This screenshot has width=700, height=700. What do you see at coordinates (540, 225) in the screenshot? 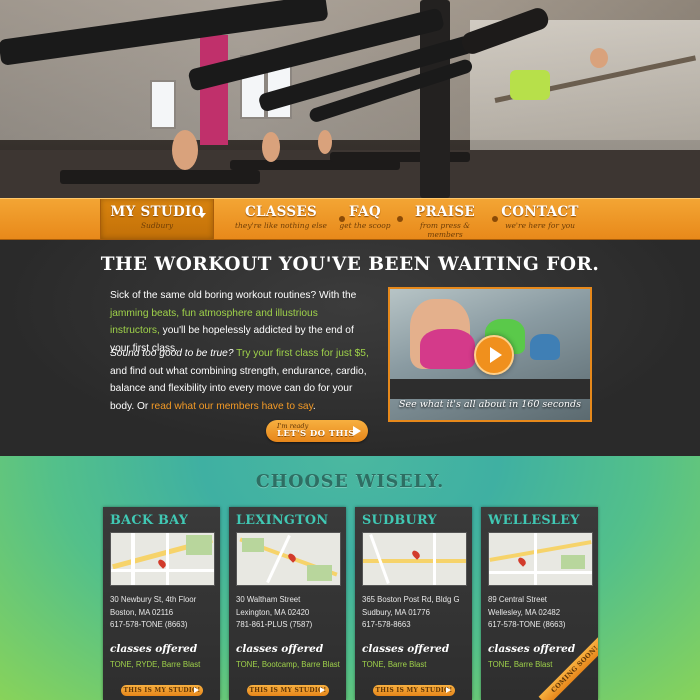
I see `nav-sublabel: we're here for you` at bounding box center [540, 225].